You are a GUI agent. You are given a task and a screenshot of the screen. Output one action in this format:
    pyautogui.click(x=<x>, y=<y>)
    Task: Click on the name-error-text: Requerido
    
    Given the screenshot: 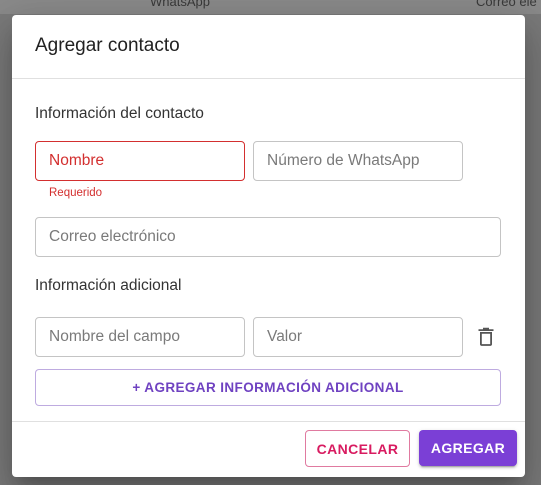 What is the action you would take?
    pyautogui.click(x=76, y=193)
    